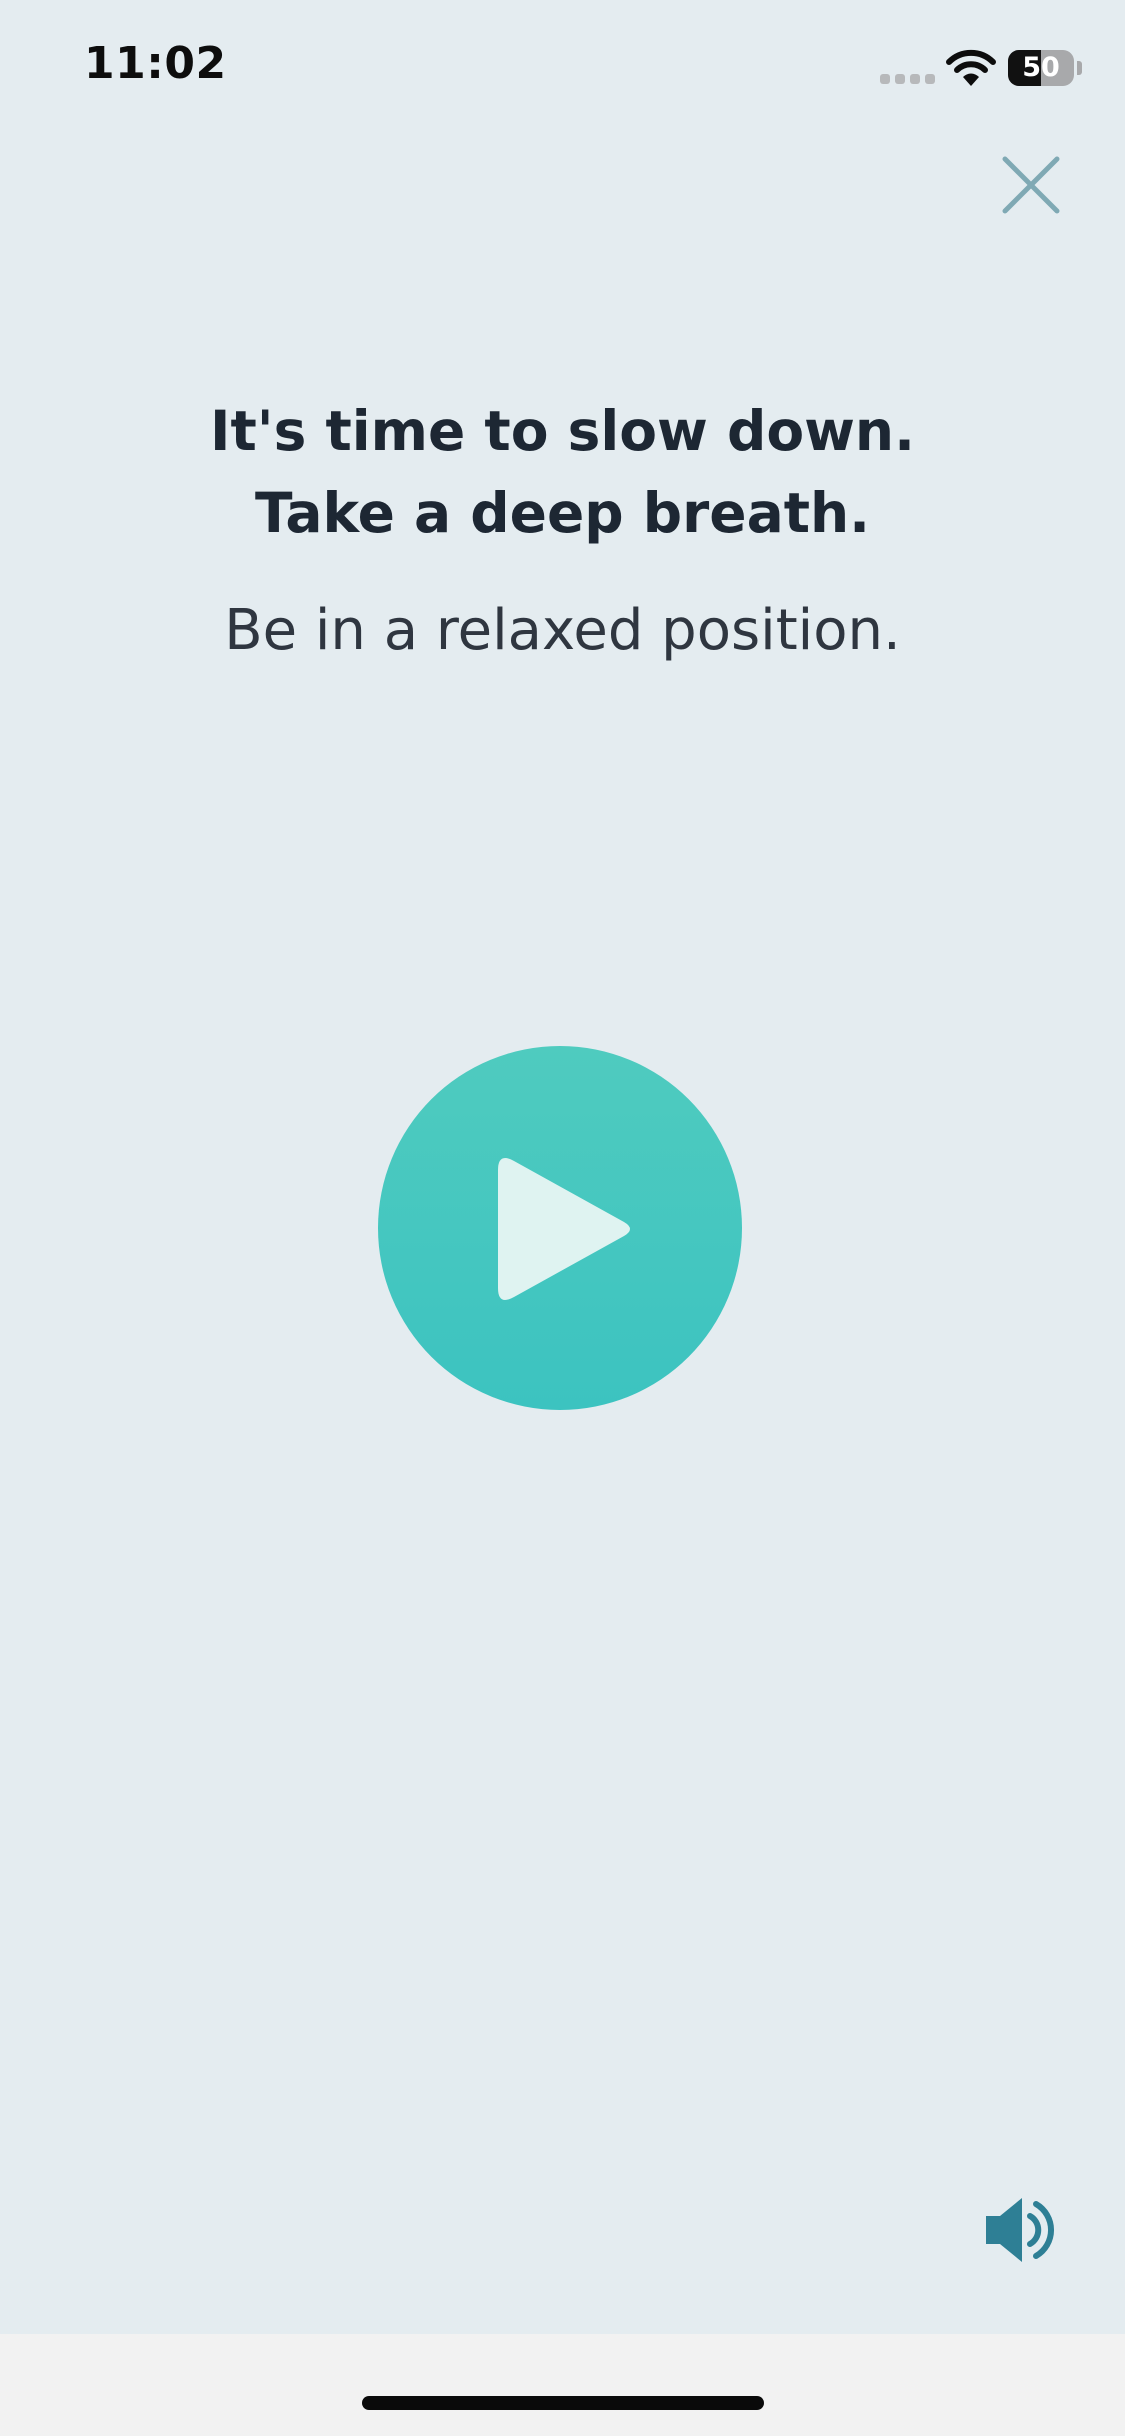 This screenshot has height=2436, width=1125. I want to click on play-button, so click(560, 1228).